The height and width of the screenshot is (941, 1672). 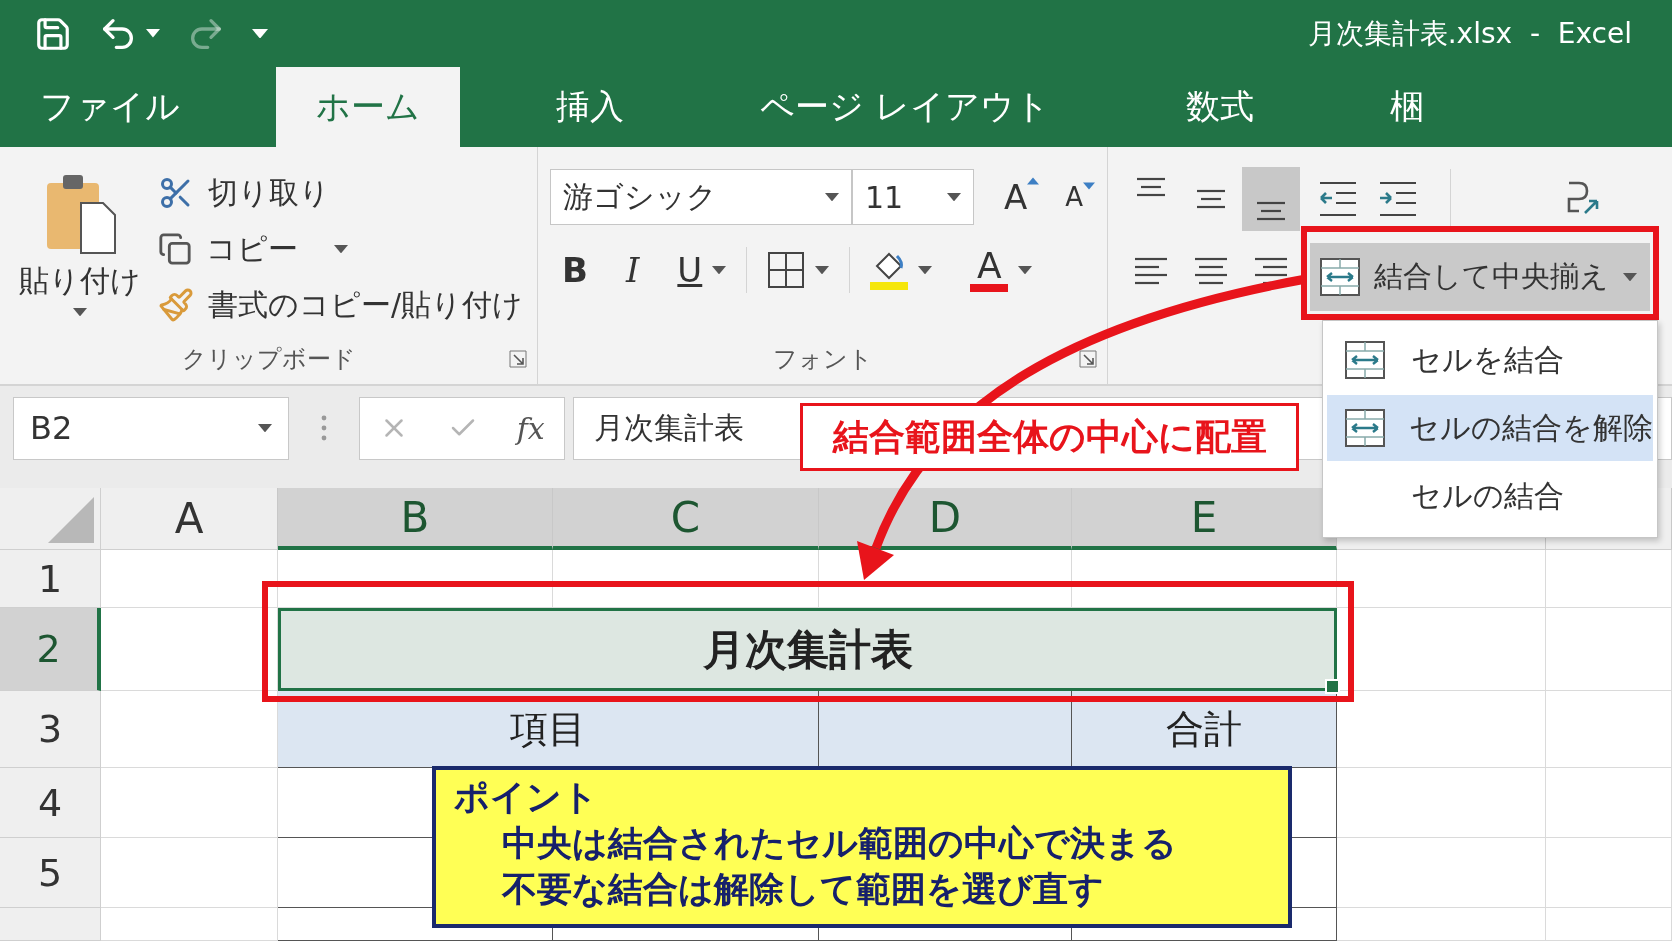 I want to click on increase-indent-icon, so click(x=1398, y=199).